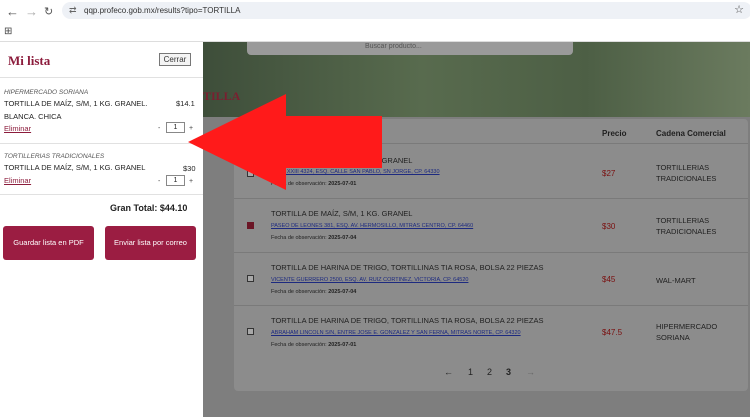 Image resolution: width=750 pixels, height=417 pixels. What do you see at coordinates (8, 31) in the screenshot?
I see `apps-grid-icon: ⊞` at bounding box center [8, 31].